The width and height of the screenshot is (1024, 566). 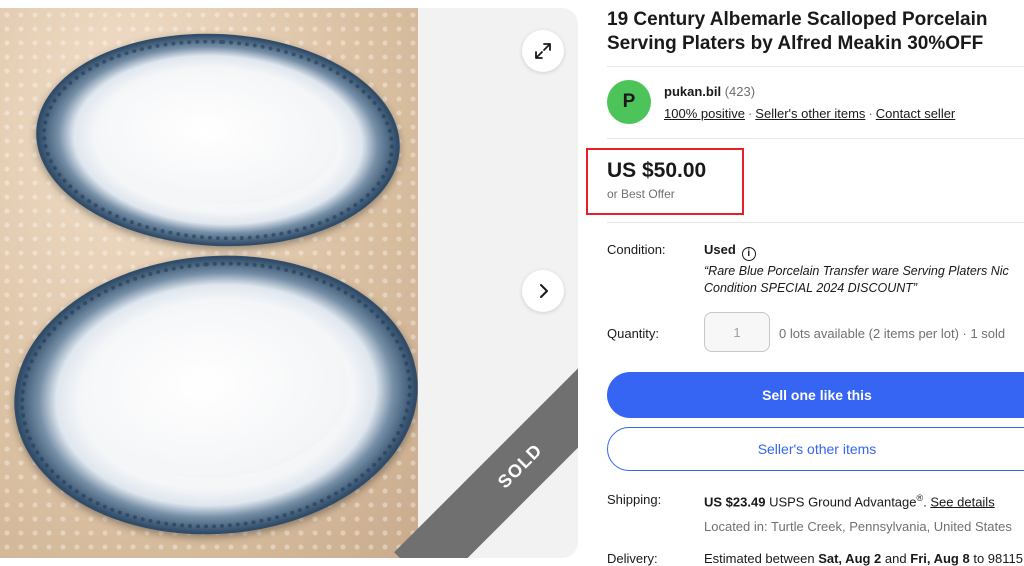 I want to click on shipping-label: Shipping:, so click(x=634, y=499).